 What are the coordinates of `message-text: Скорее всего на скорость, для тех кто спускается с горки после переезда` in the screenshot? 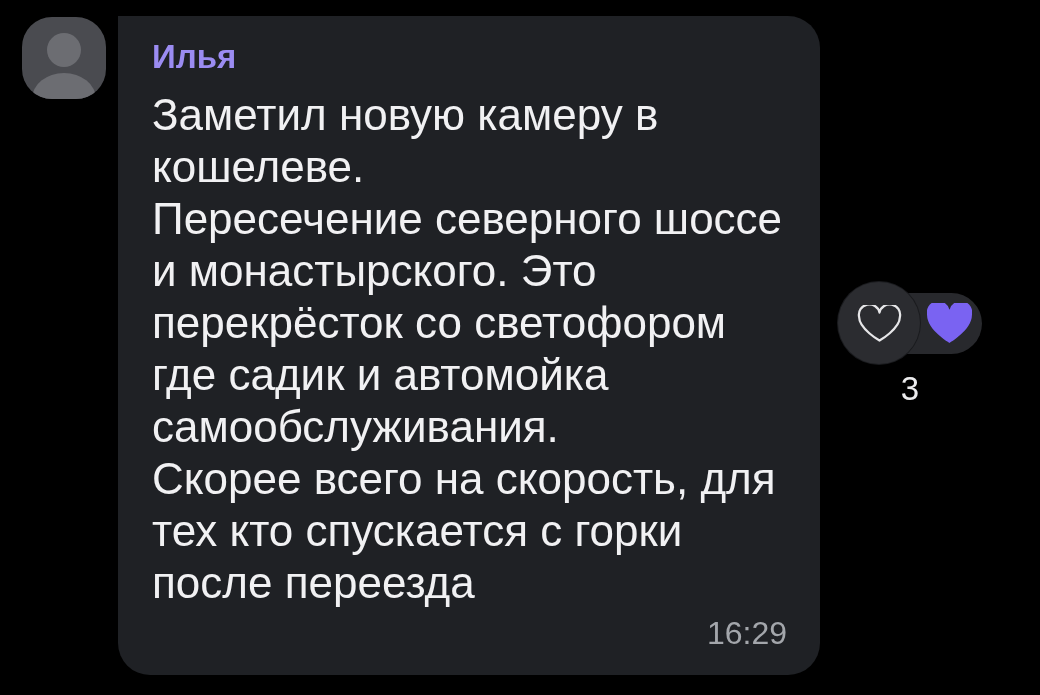 It's located at (464, 531).